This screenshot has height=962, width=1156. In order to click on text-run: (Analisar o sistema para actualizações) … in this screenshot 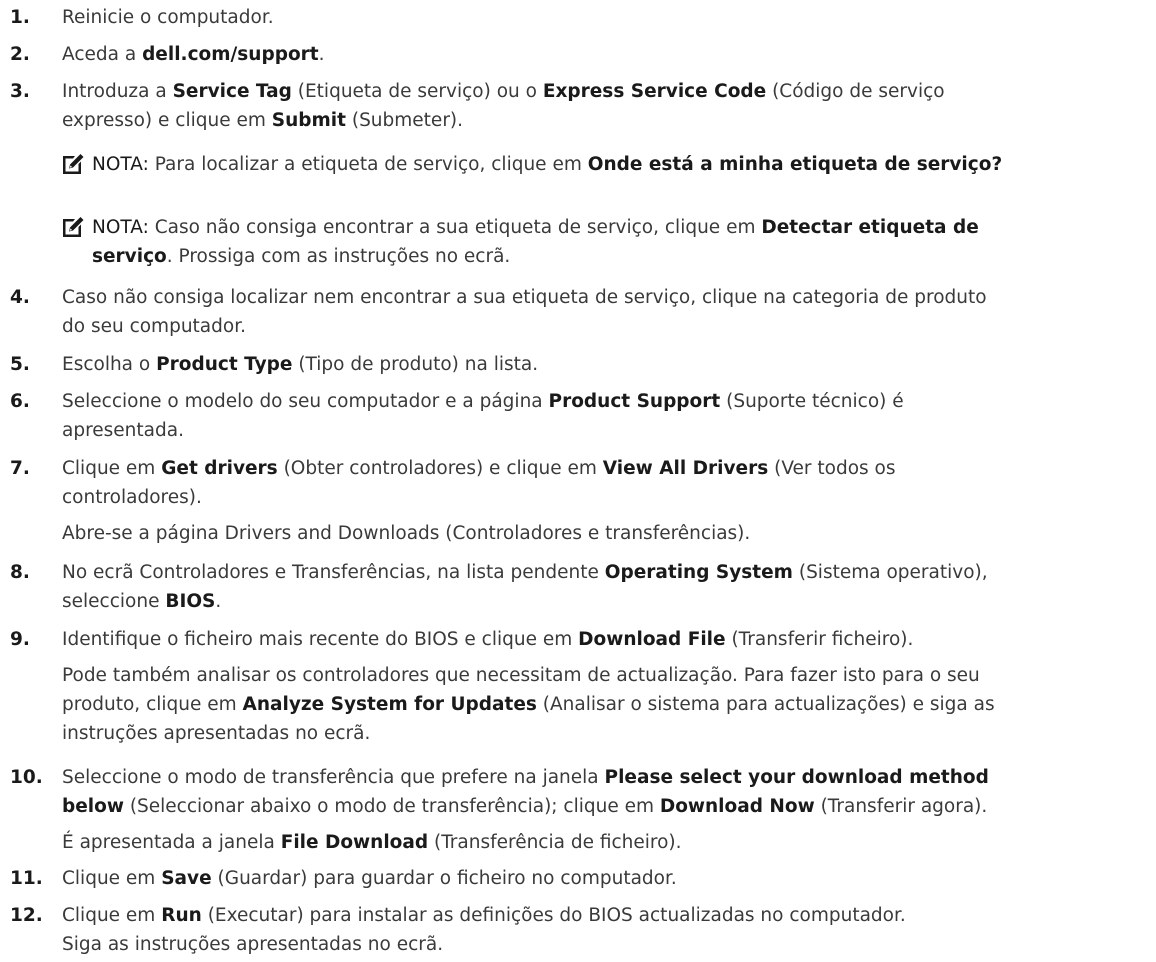, I will do `click(765, 704)`.